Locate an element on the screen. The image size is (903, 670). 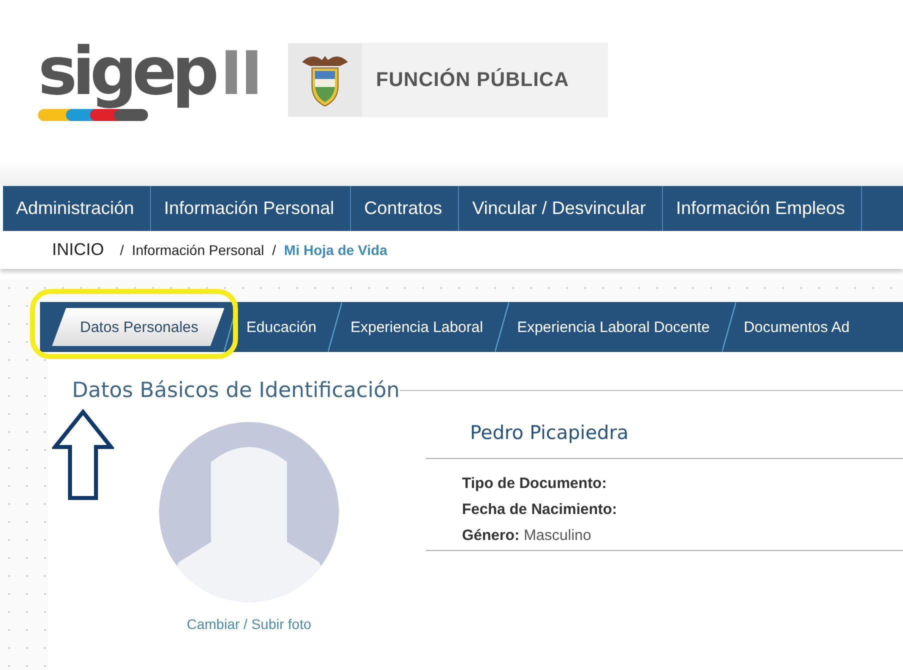
menu-item: Información Empleos is located at coordinates (762, 208).